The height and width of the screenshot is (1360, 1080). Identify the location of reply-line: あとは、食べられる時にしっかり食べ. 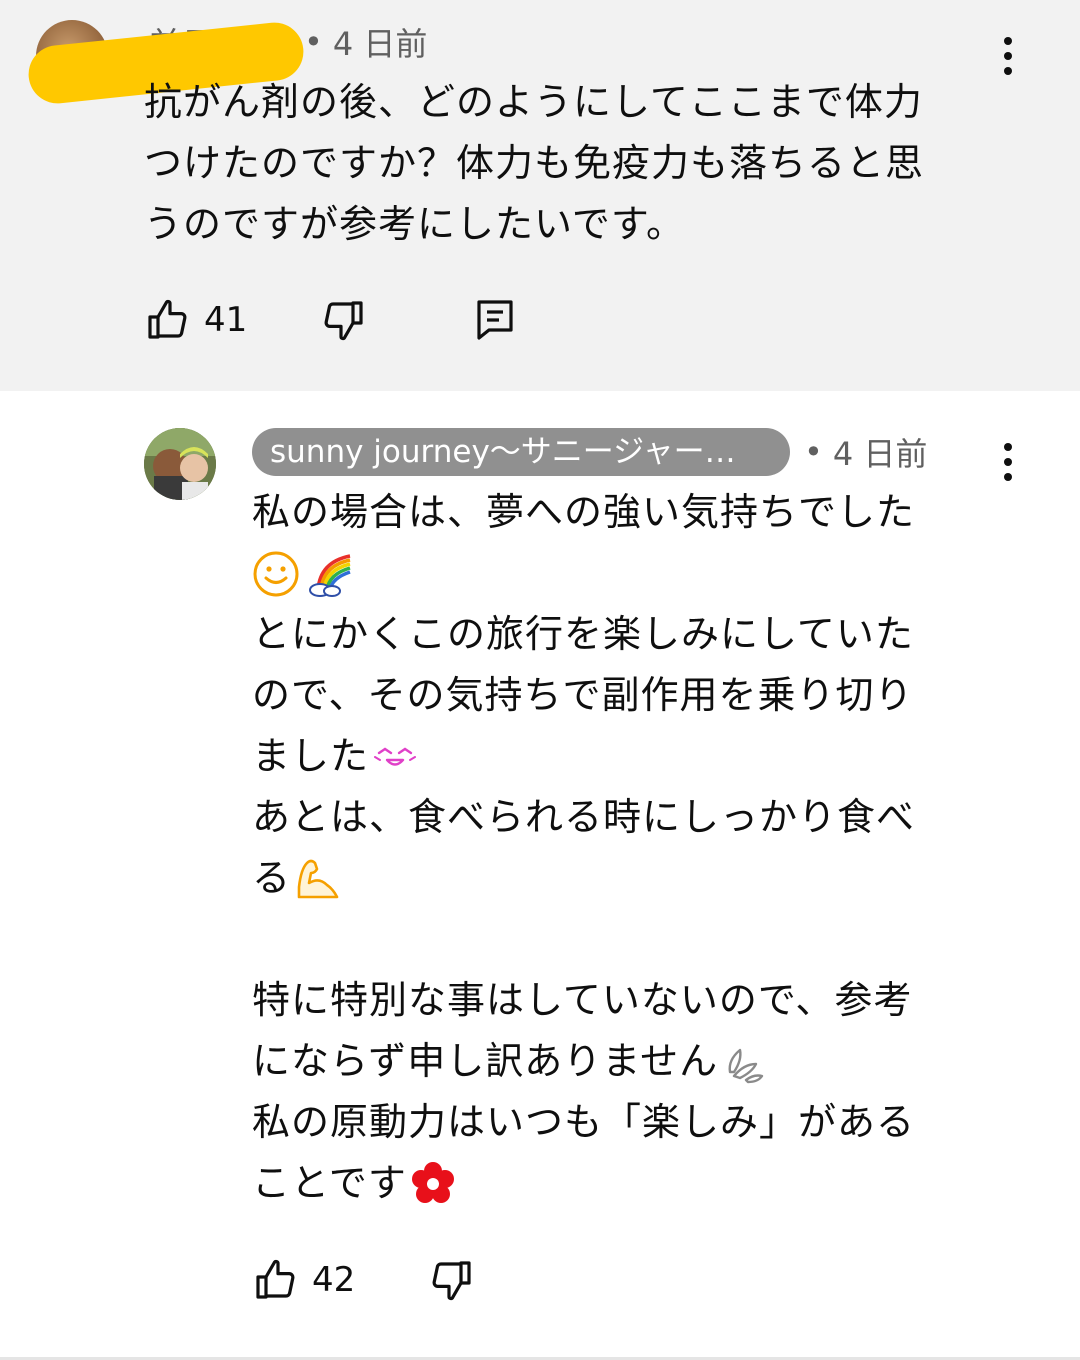
(584, 817).